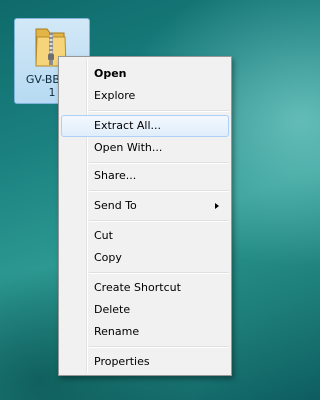 The image size is (320, 400). What do you see at coordinates (145, 258) in the screenshot?
I see `menu-item-copy: Copy` at bounding box center [145, 258].